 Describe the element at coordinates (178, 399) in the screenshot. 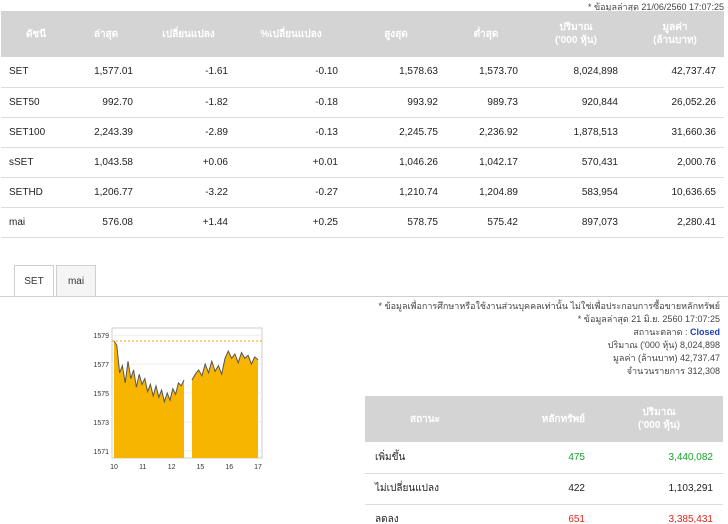

I see `intraday-chart-svg: 1579 1577 1575 1573 1571 10 11 12 15 16 17` at that location.